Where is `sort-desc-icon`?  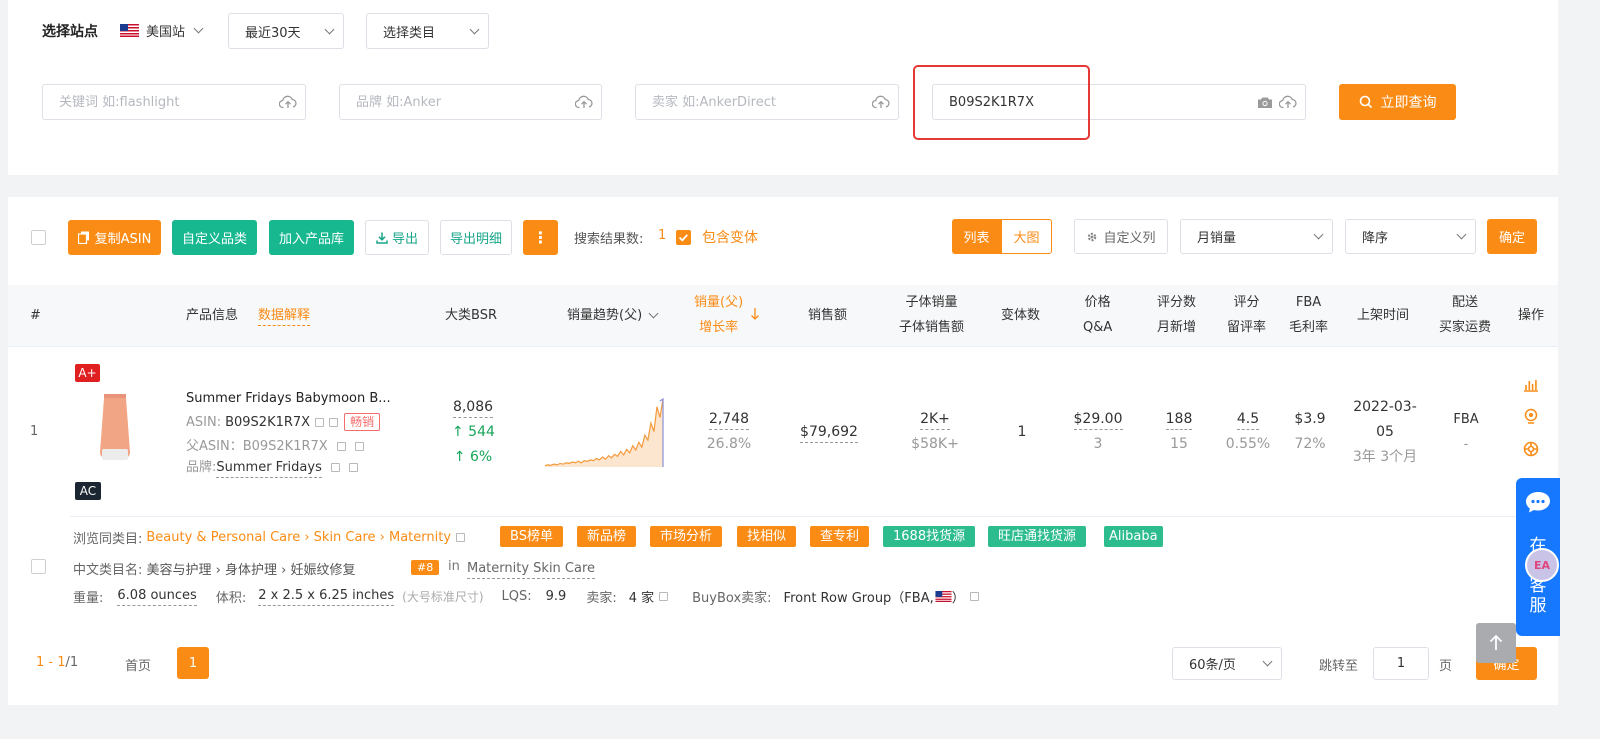 sort-desc-icon is located at coordinates (755, 314).